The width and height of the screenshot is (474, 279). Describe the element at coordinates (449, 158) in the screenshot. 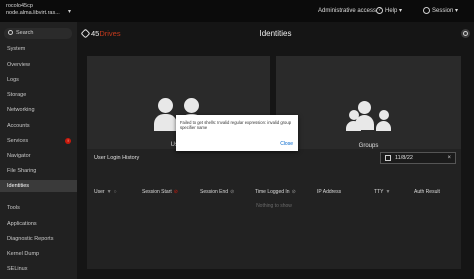

I see `clear-icon: ×` at that location.